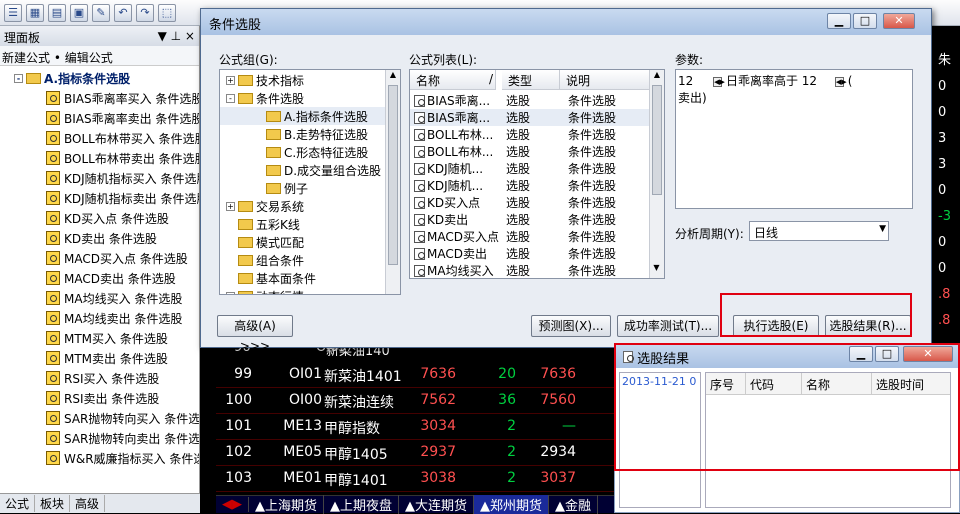 This screenshot has height=514, width=960. I want to click on formula-row: KD买入点 选股 条件选股, so click(530, 202).